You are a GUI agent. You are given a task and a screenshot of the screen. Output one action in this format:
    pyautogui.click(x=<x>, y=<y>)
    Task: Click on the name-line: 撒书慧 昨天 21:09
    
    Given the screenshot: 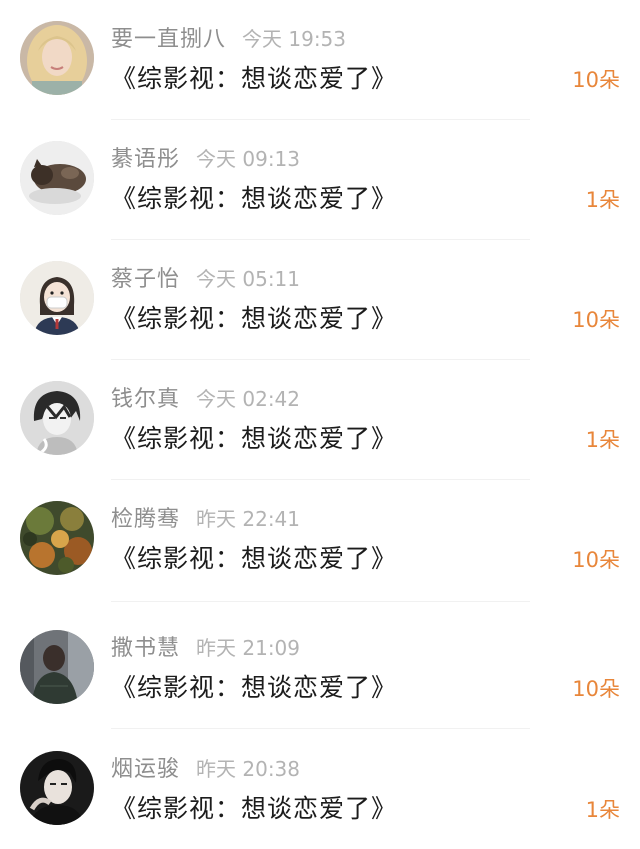 What is the action you would take?
    pyautogui.click(x=205, y=648)
    